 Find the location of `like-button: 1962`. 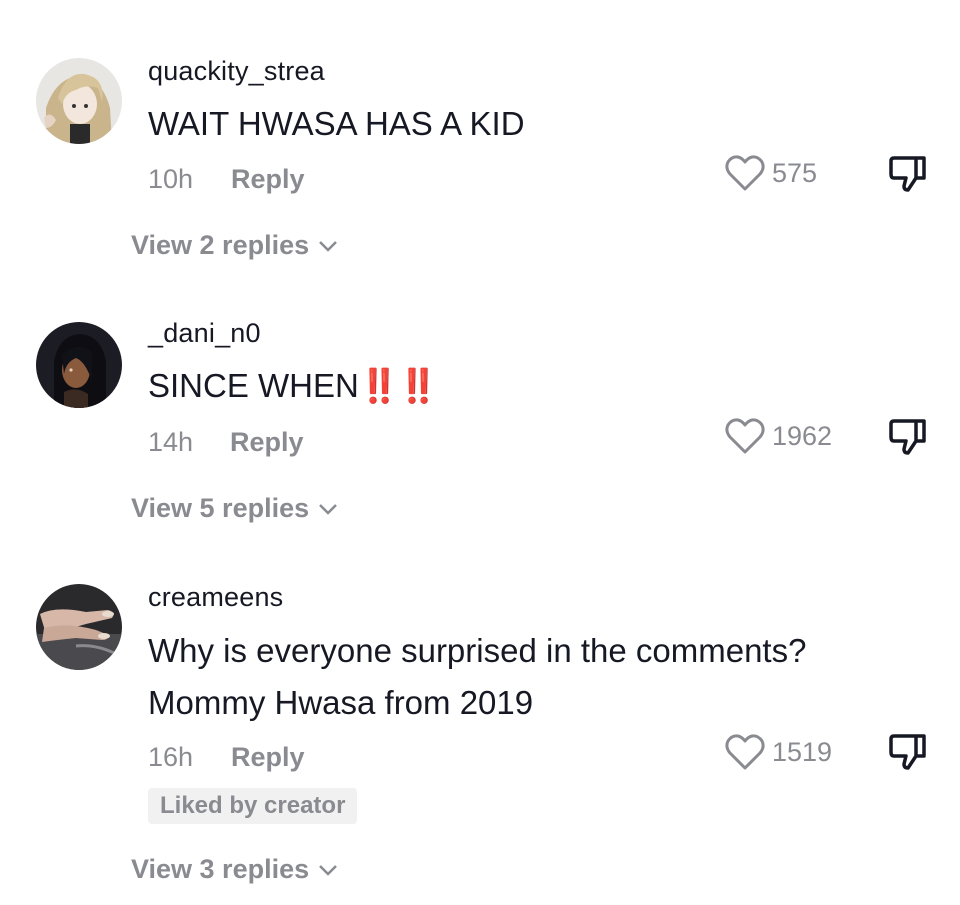

like-button: 1962 is located at coordinates (778, 436).